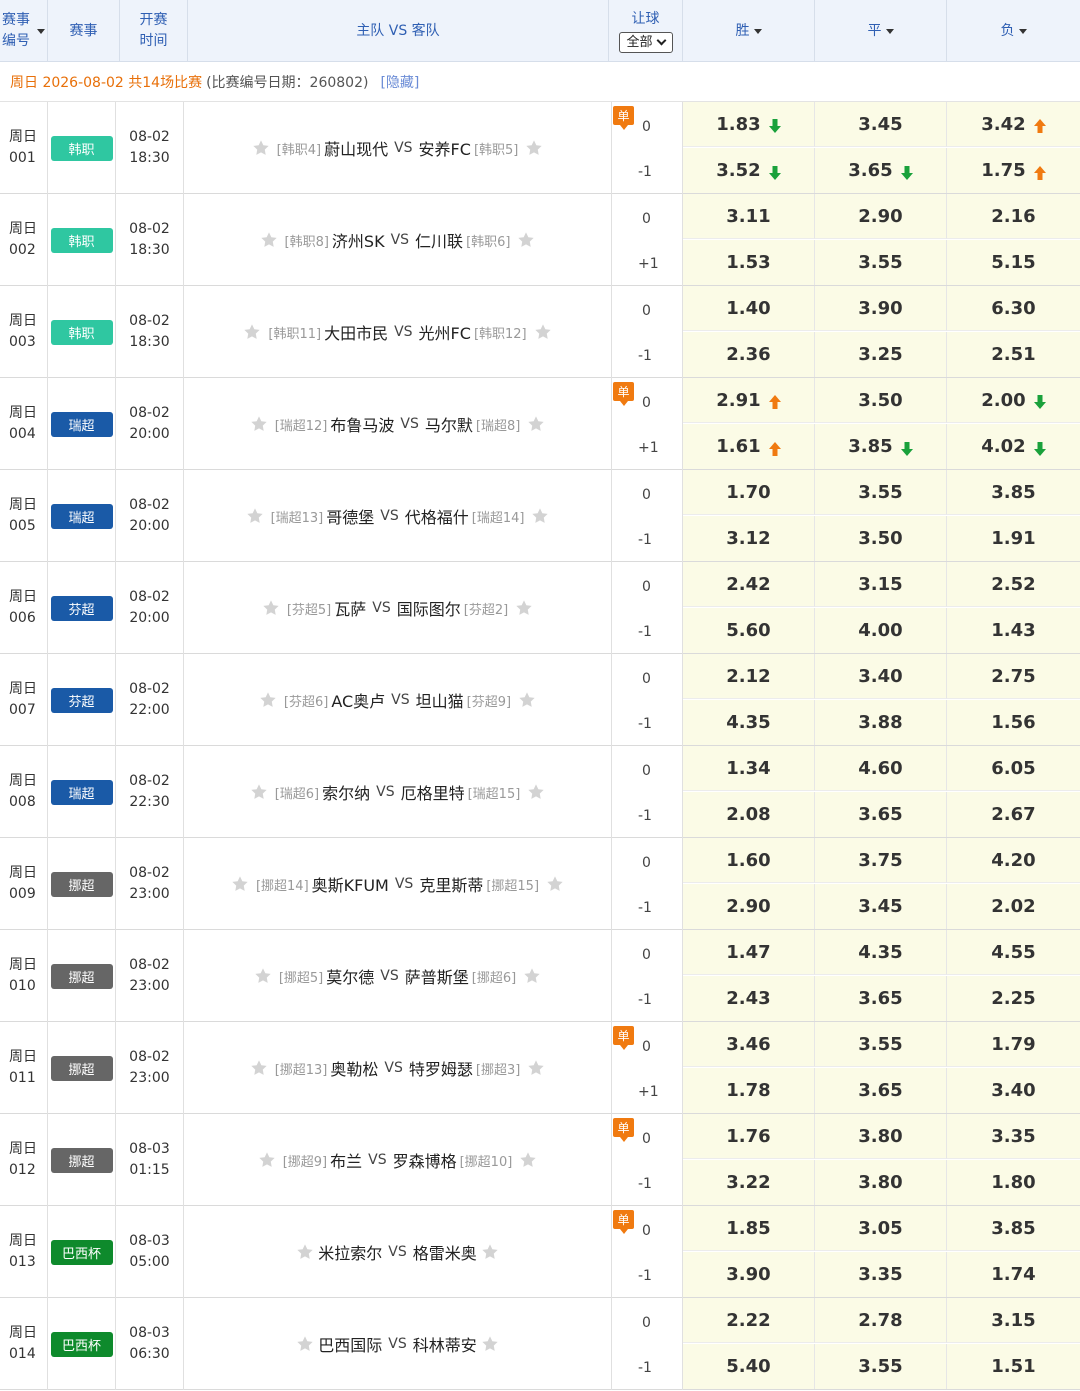  Describe the element at coordinates (1013, 722) in the screenshot. I see `odds-lose-cell: 1.56` at that location.